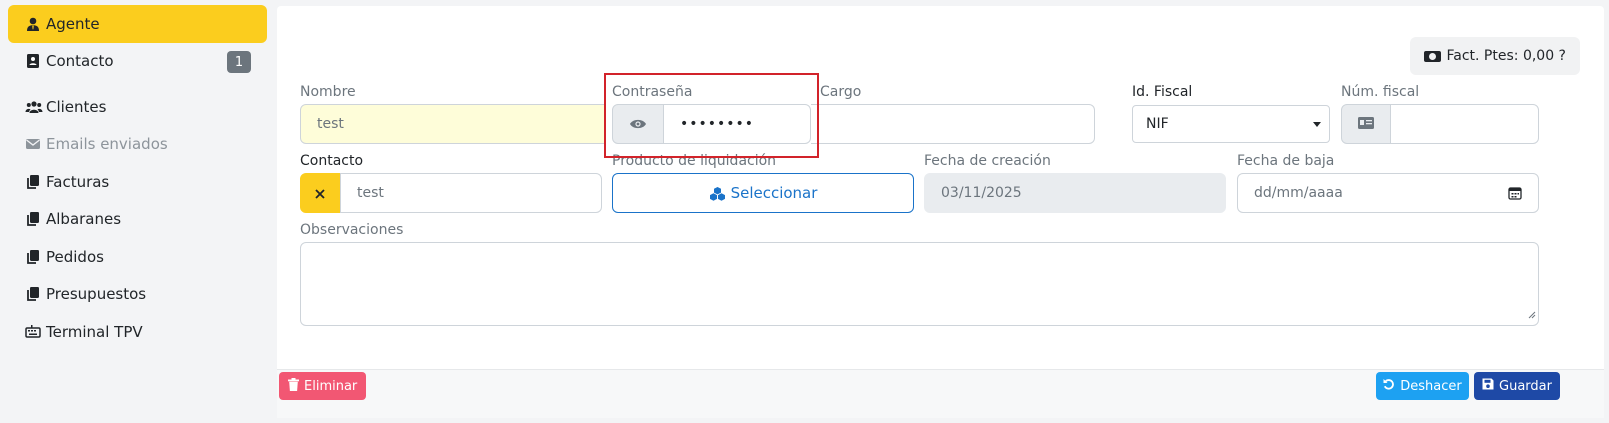 The height and width of the screenshot is (423, 1609). I want to click on nombre-label: Nombre, so click(328, 92).